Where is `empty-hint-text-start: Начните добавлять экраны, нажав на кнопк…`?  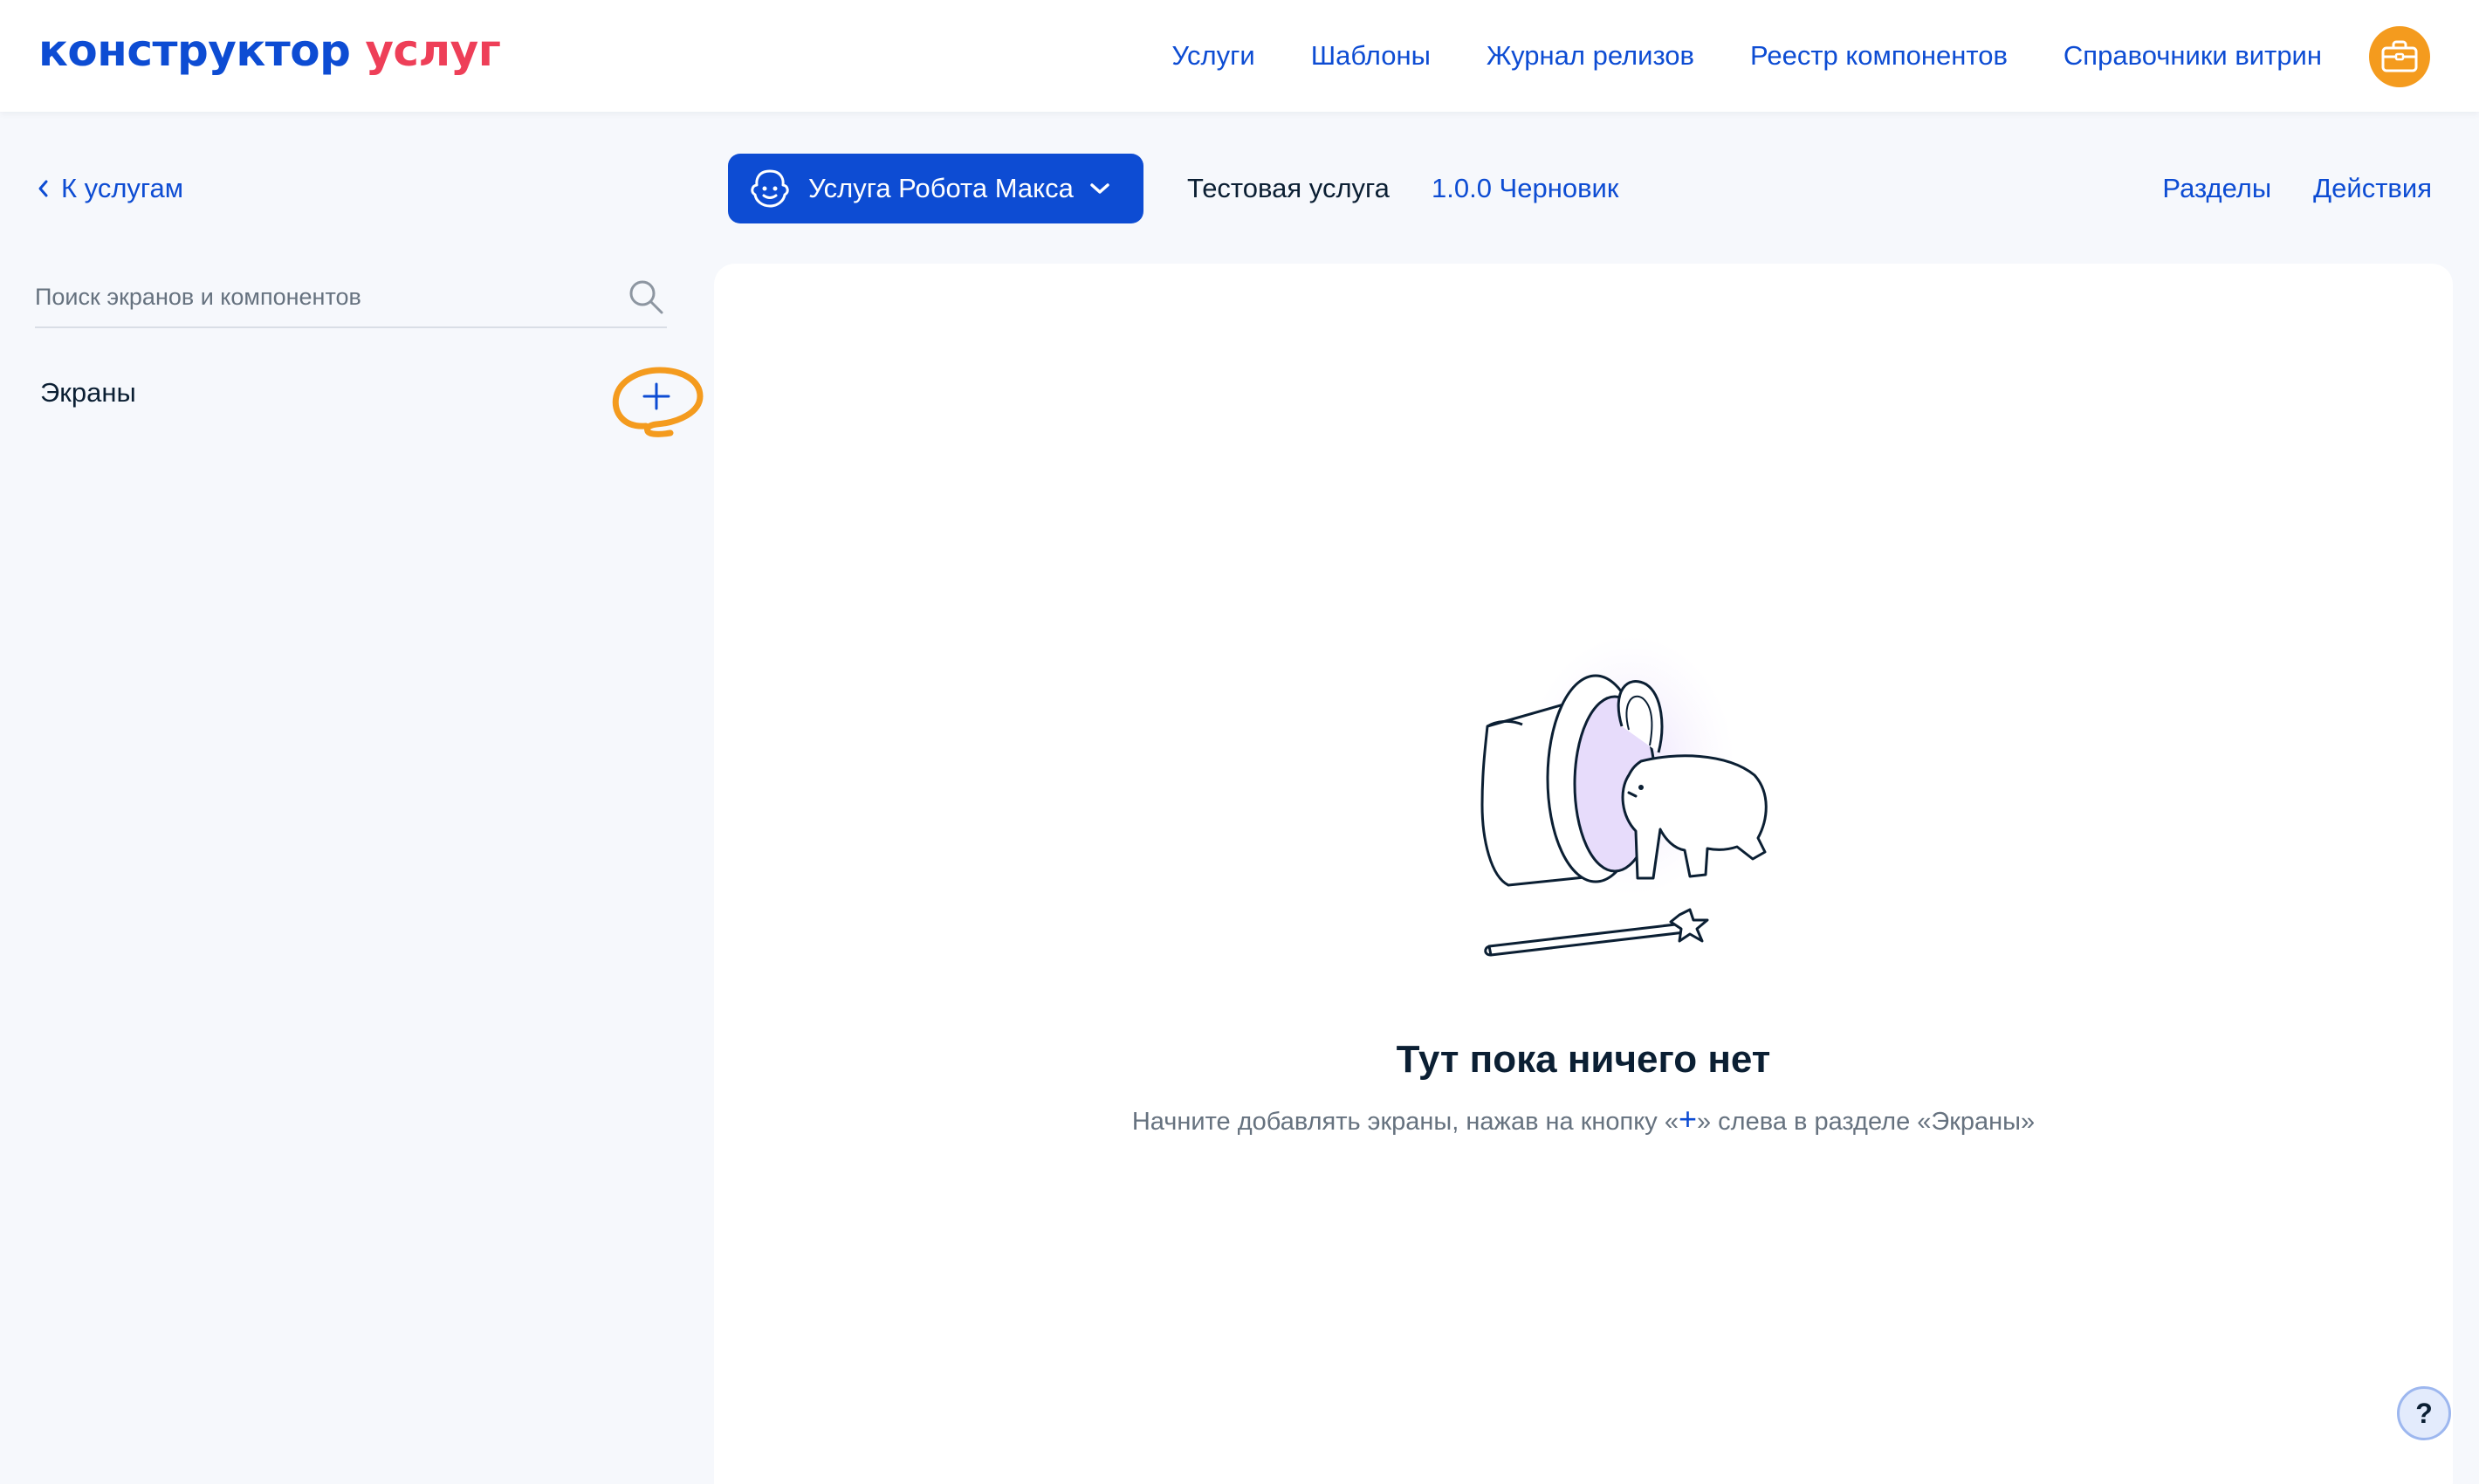 empty-hint-text-start: Начните добавлять экраны, нажав на кнопк… is located at coordinates (1405, 1122).